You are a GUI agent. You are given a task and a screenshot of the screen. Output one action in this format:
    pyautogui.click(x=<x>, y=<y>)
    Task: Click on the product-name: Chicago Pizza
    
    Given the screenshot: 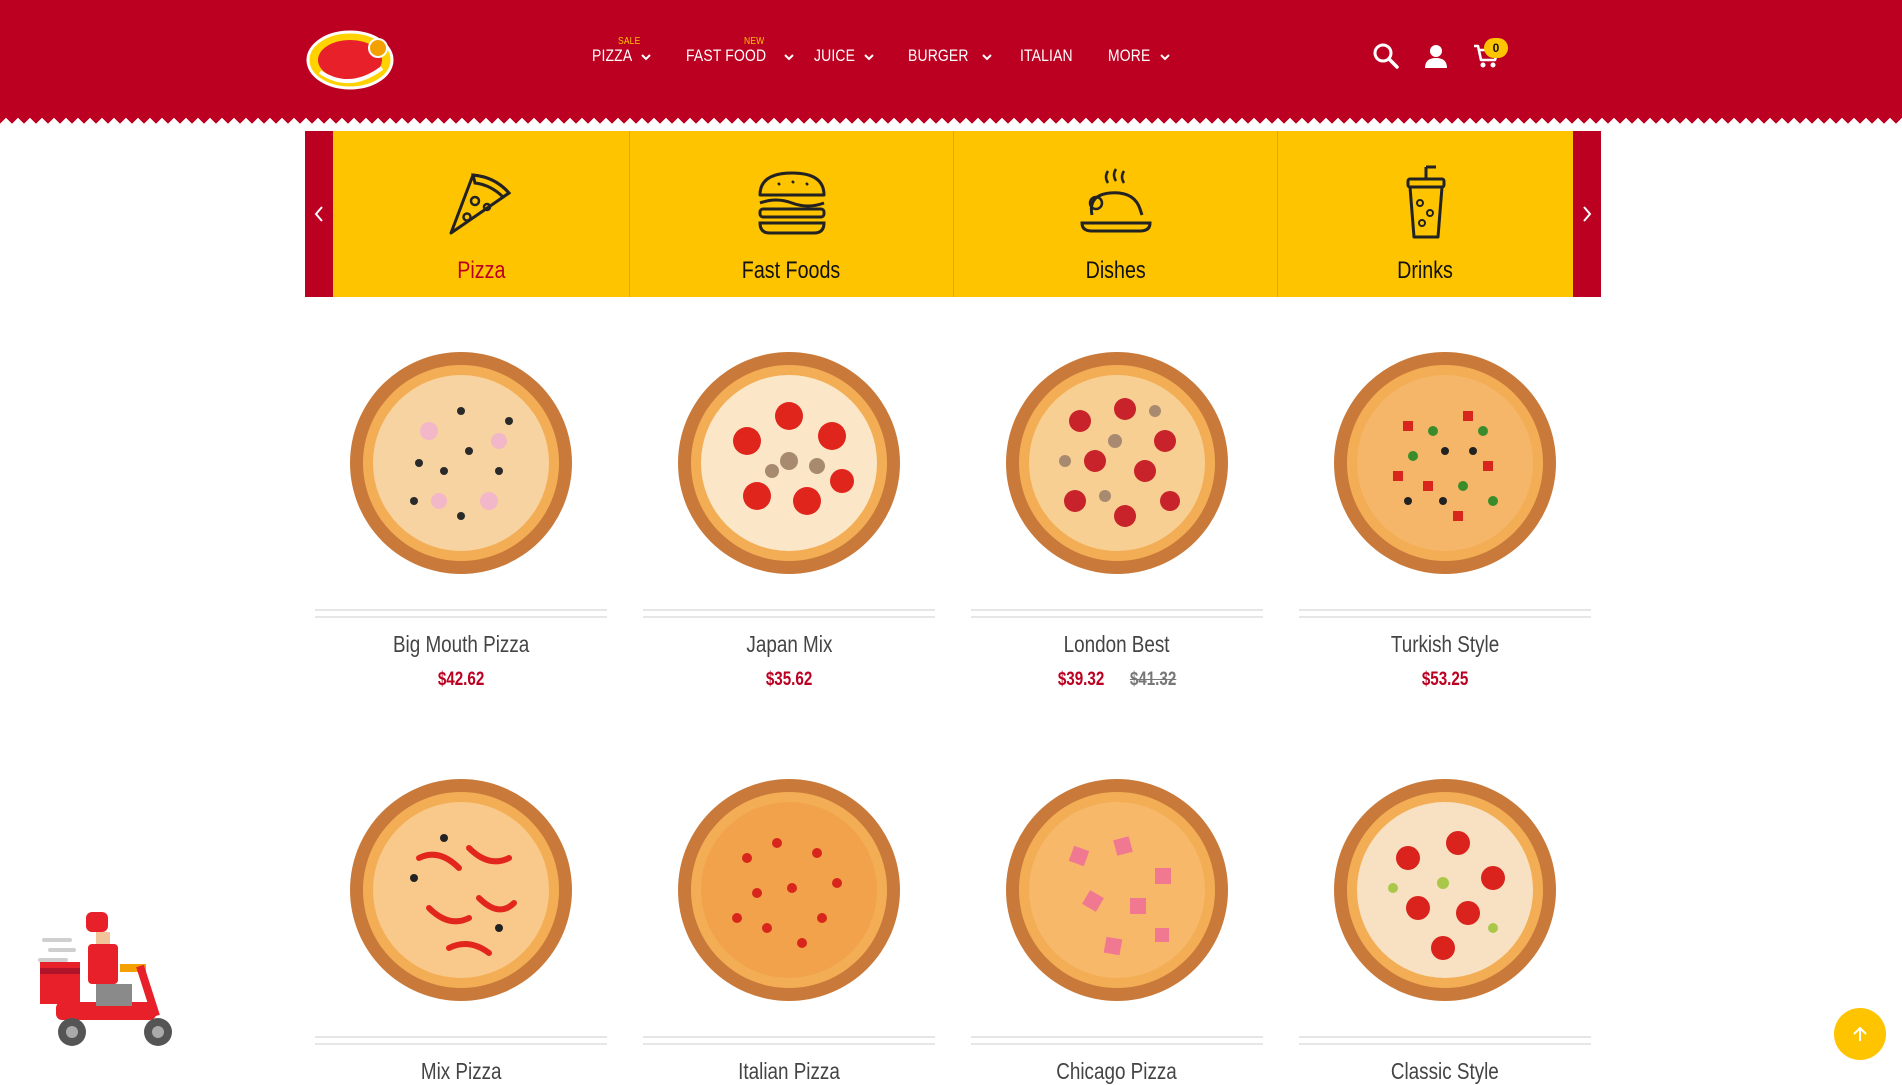 What is the action you would take?
    pyautogui.click(x=1117, y=1071)
    